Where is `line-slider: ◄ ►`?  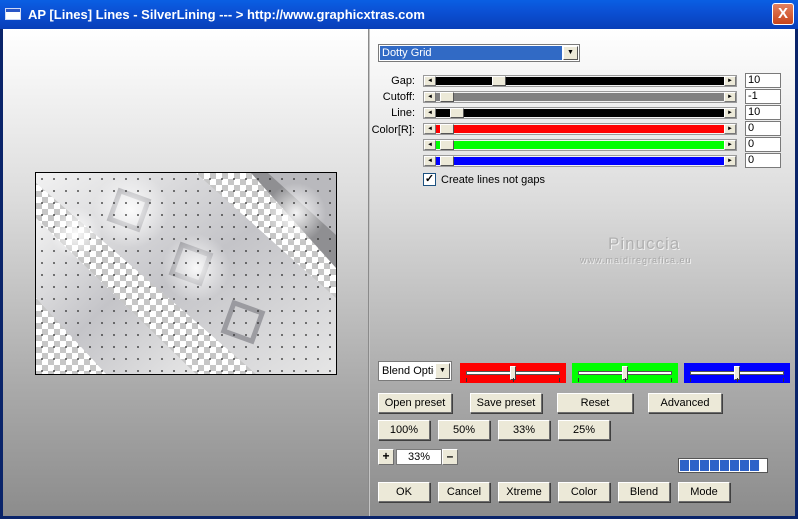
line-slider: ◄ ► is located at coordinates (580, 113).